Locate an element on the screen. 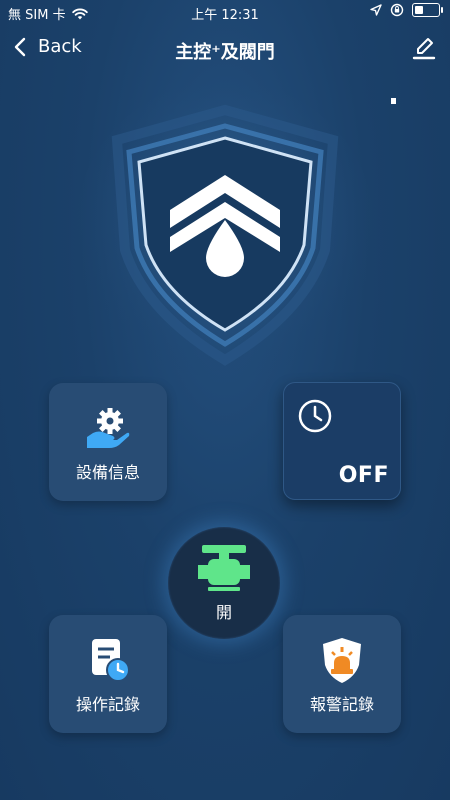 Image resolution: width=450 pixels, height=800 pixels. valve-toggle-button: 開 is located at coordinates (224, 583).